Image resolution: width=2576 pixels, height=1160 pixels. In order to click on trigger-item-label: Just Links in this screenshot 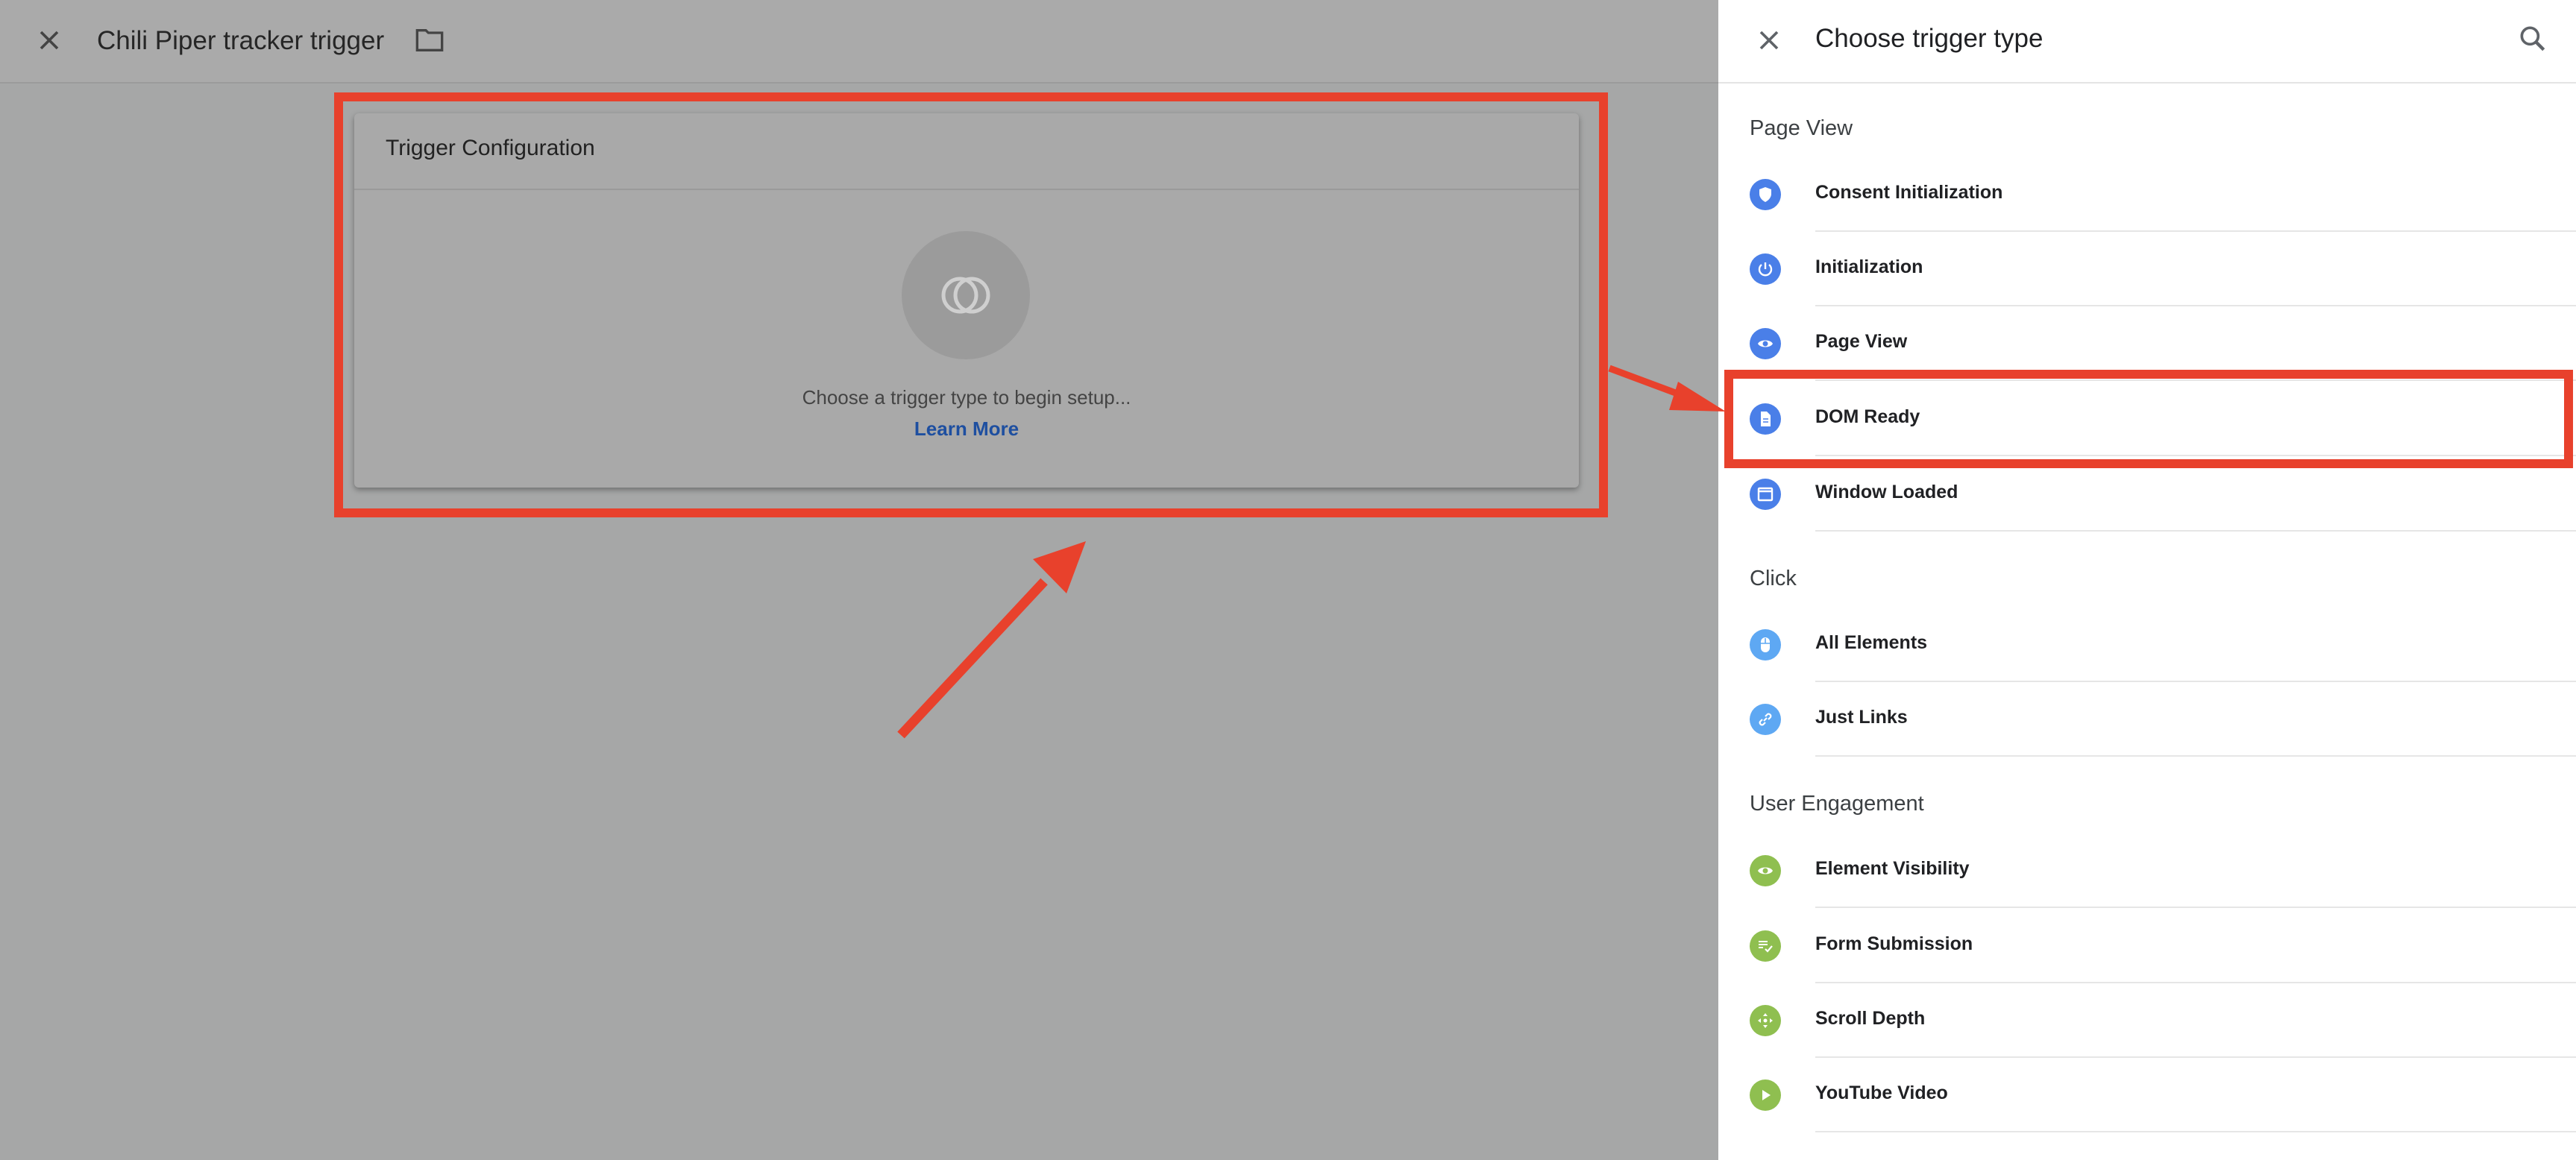, I will do `click(1862, 717)`.